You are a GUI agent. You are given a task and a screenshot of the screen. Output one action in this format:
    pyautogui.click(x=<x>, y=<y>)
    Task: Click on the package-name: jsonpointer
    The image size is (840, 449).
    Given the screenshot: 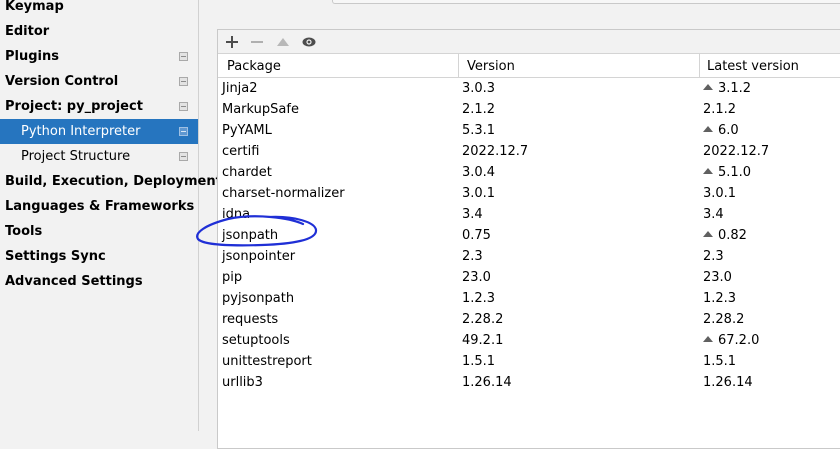 What is the action you would take?
    pyautogui.click(x=259, y=256)
    